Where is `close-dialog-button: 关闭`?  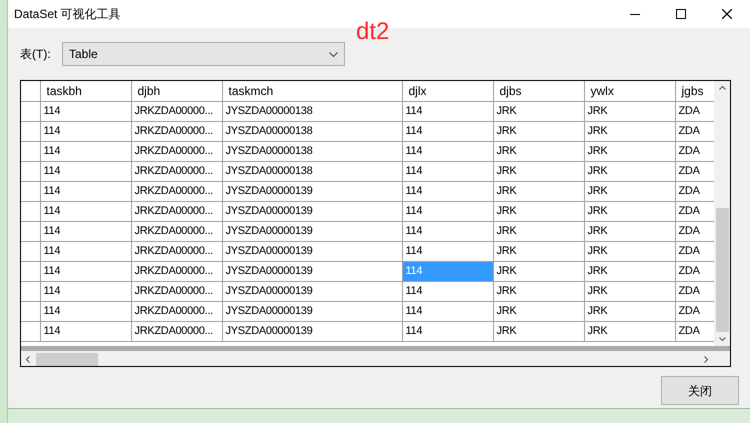 close-dialog-button: 关闭 is located at coordinates (700, 390).